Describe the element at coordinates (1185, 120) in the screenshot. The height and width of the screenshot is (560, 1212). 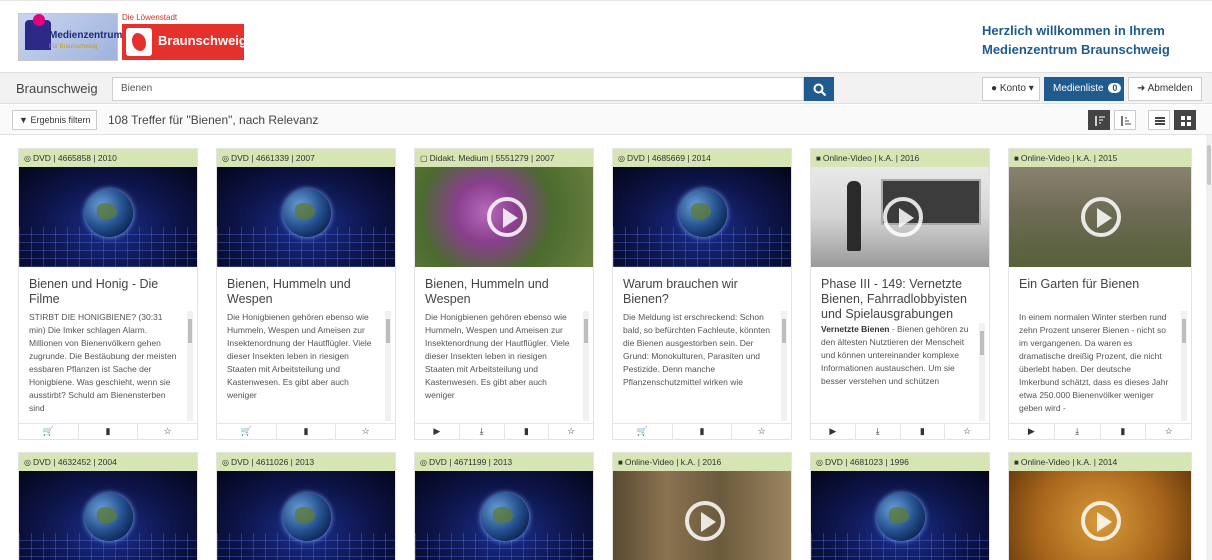
I see `grid-view-button` at that location.